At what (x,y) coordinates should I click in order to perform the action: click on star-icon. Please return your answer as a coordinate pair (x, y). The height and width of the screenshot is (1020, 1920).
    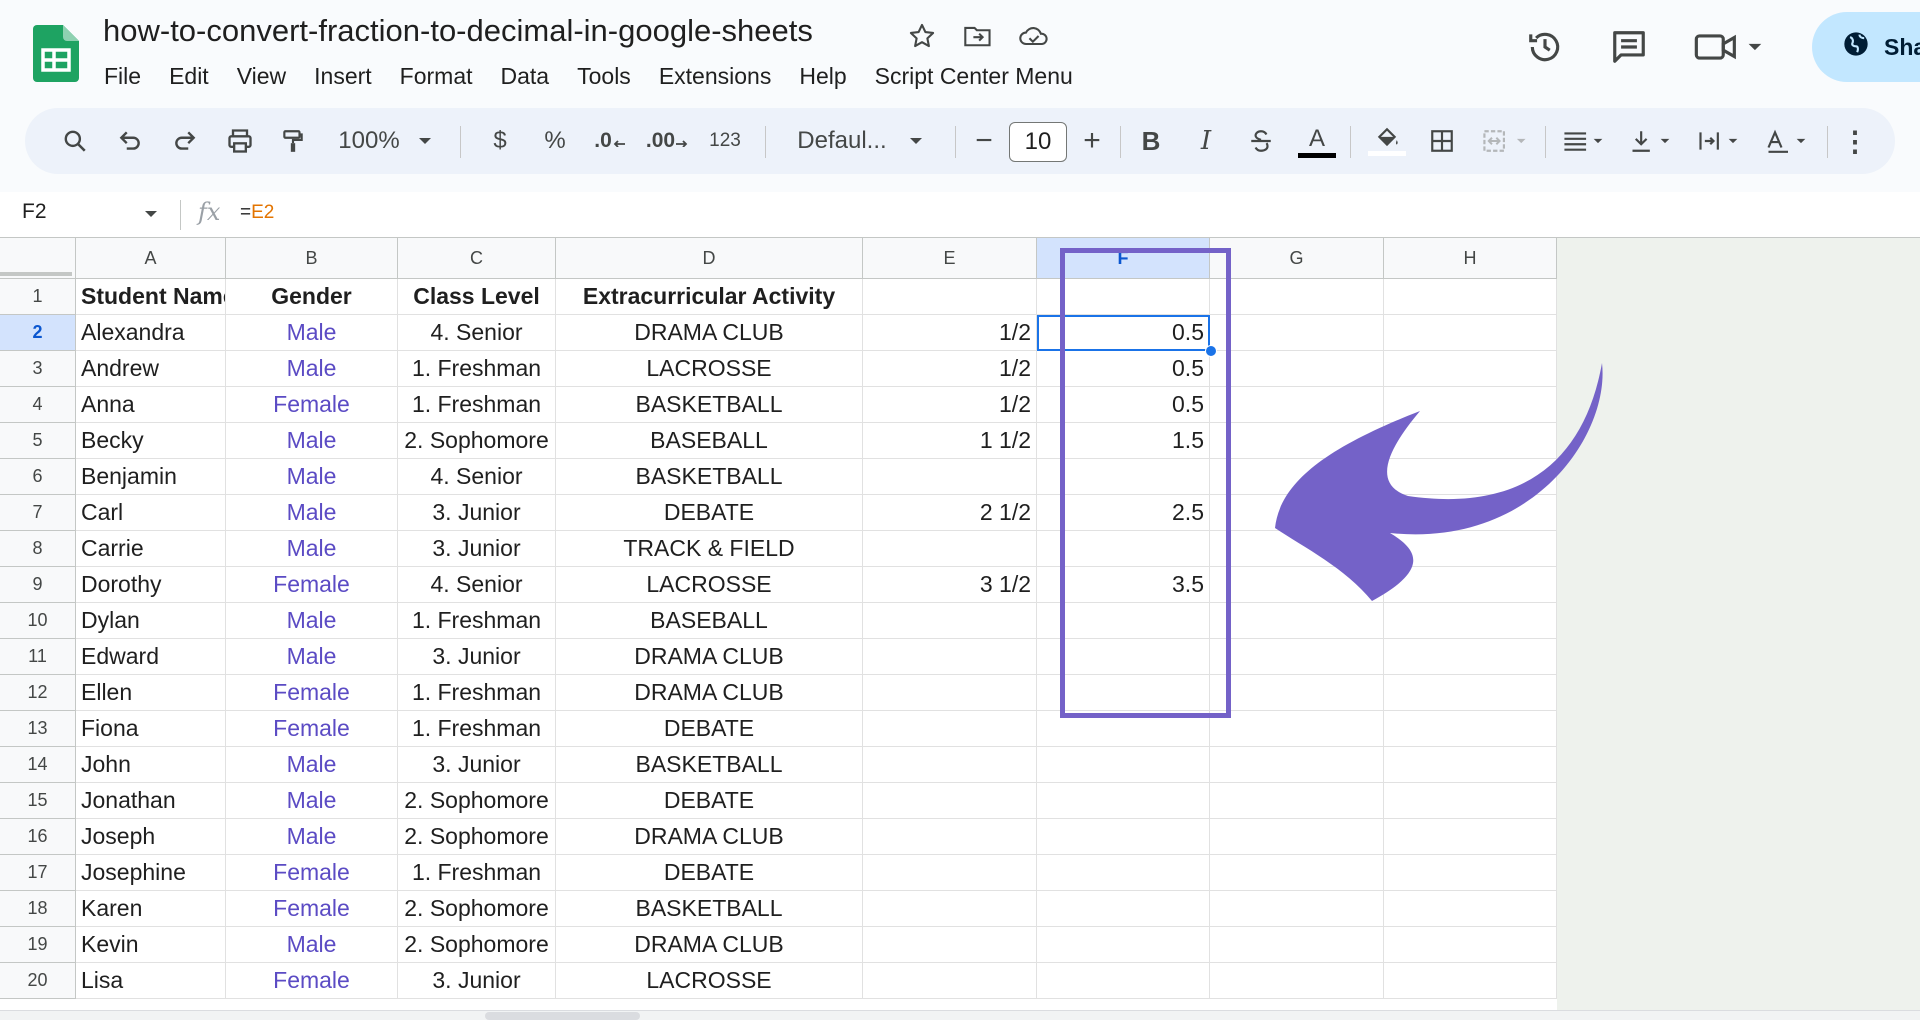
    Looking at the image, I should click on (922, 36).